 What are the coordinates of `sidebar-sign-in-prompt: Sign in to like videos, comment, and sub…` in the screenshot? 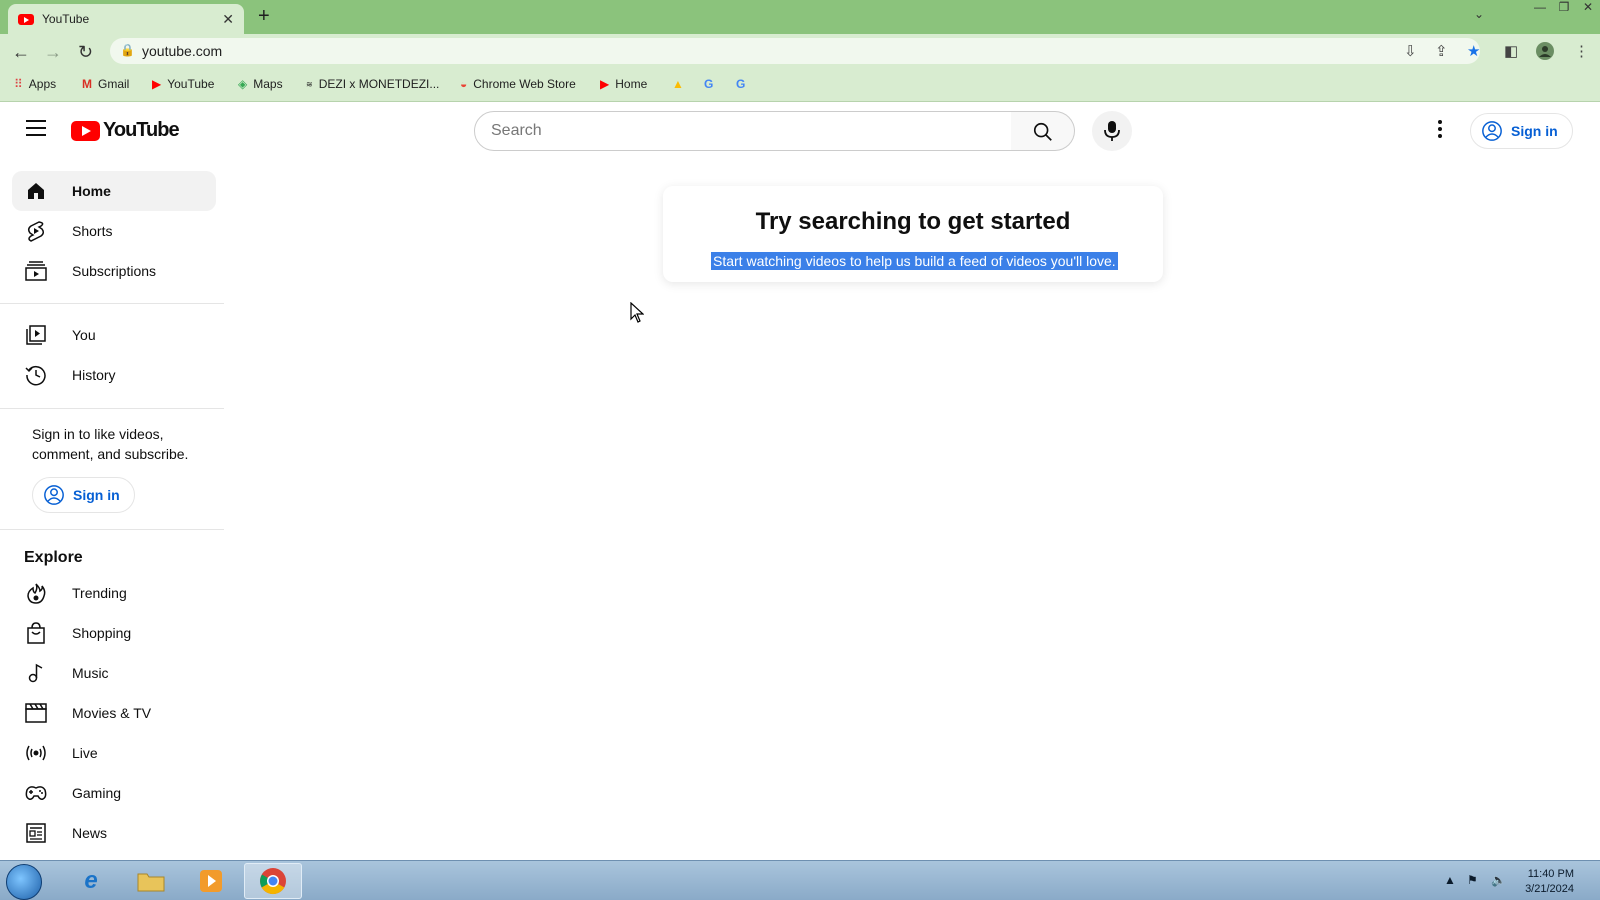 It's located at (110, 444).